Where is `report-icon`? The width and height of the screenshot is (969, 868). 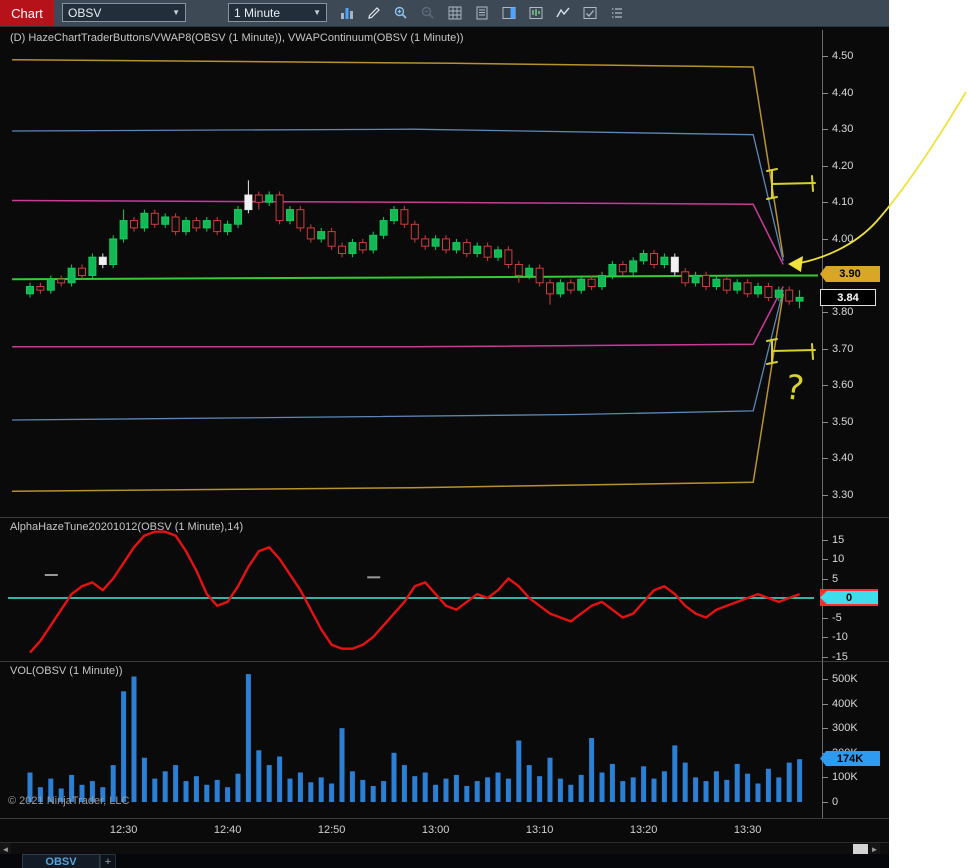
report-icon is located at coordinates (482, 13).